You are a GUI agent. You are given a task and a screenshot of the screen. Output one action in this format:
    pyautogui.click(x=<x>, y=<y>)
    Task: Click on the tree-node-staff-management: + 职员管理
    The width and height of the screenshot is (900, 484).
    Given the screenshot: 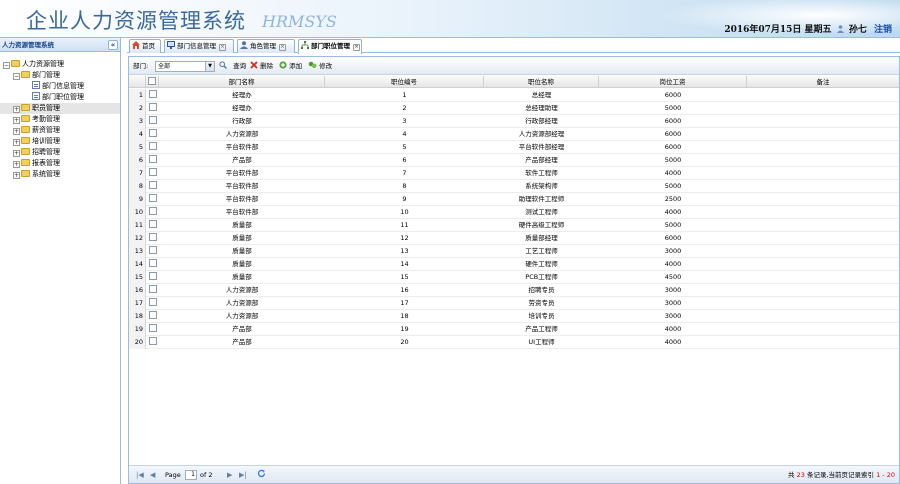 What is the action you would take?
    pyautogui.click(x=60, y=108)
    